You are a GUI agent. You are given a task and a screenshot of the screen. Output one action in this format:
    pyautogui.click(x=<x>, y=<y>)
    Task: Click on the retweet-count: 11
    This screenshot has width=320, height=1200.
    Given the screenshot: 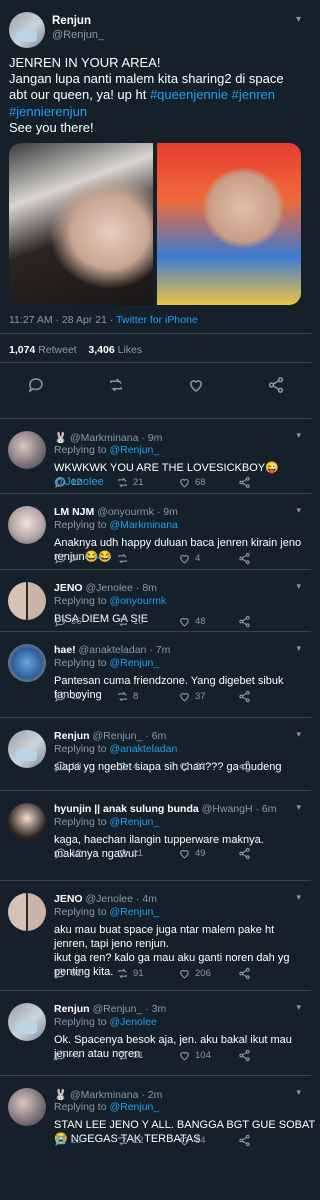 What is the action you would take?
    pyautogui.click(x=129, y=853)
    